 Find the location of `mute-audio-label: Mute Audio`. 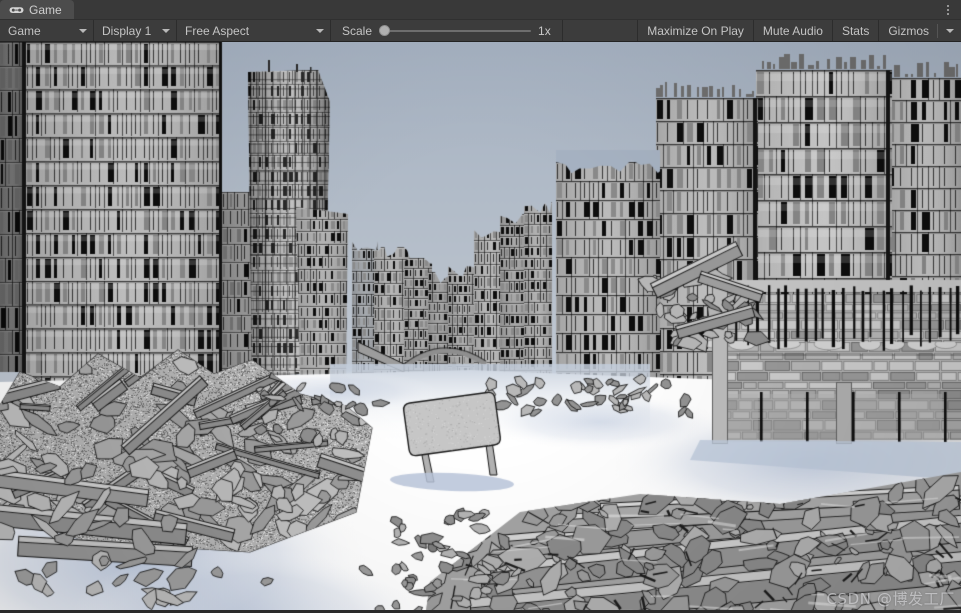

mute-audio-label: Mute Audio is located at coordinates (792, 30).